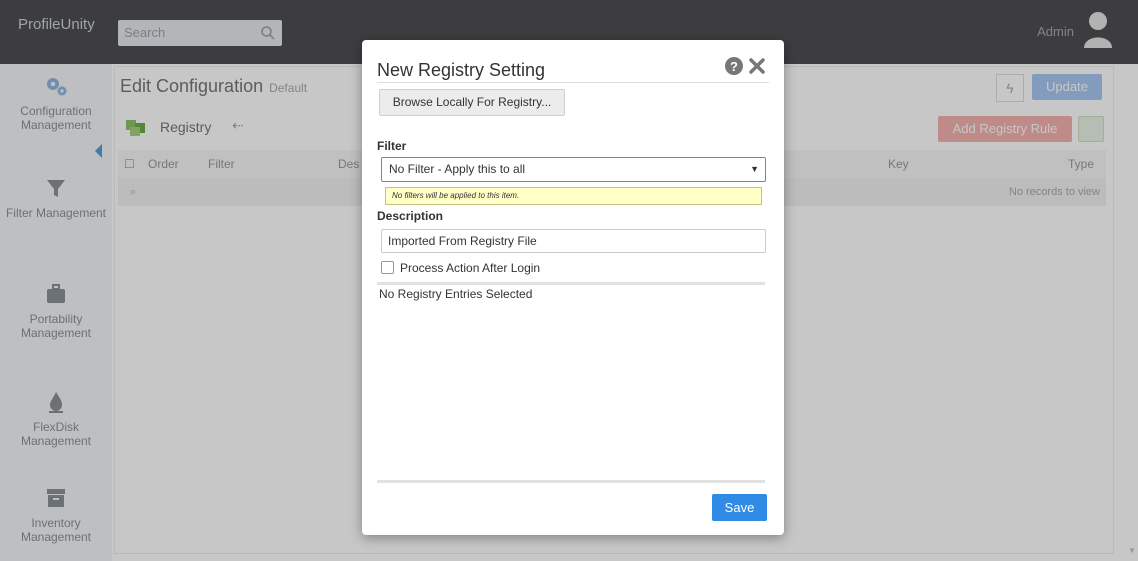 The image size is (1138, 561). Describe the element at coordinates (457, 169) in the screenshot. I see `filter-selected-value: No Filter - Apply this to all` at that location.